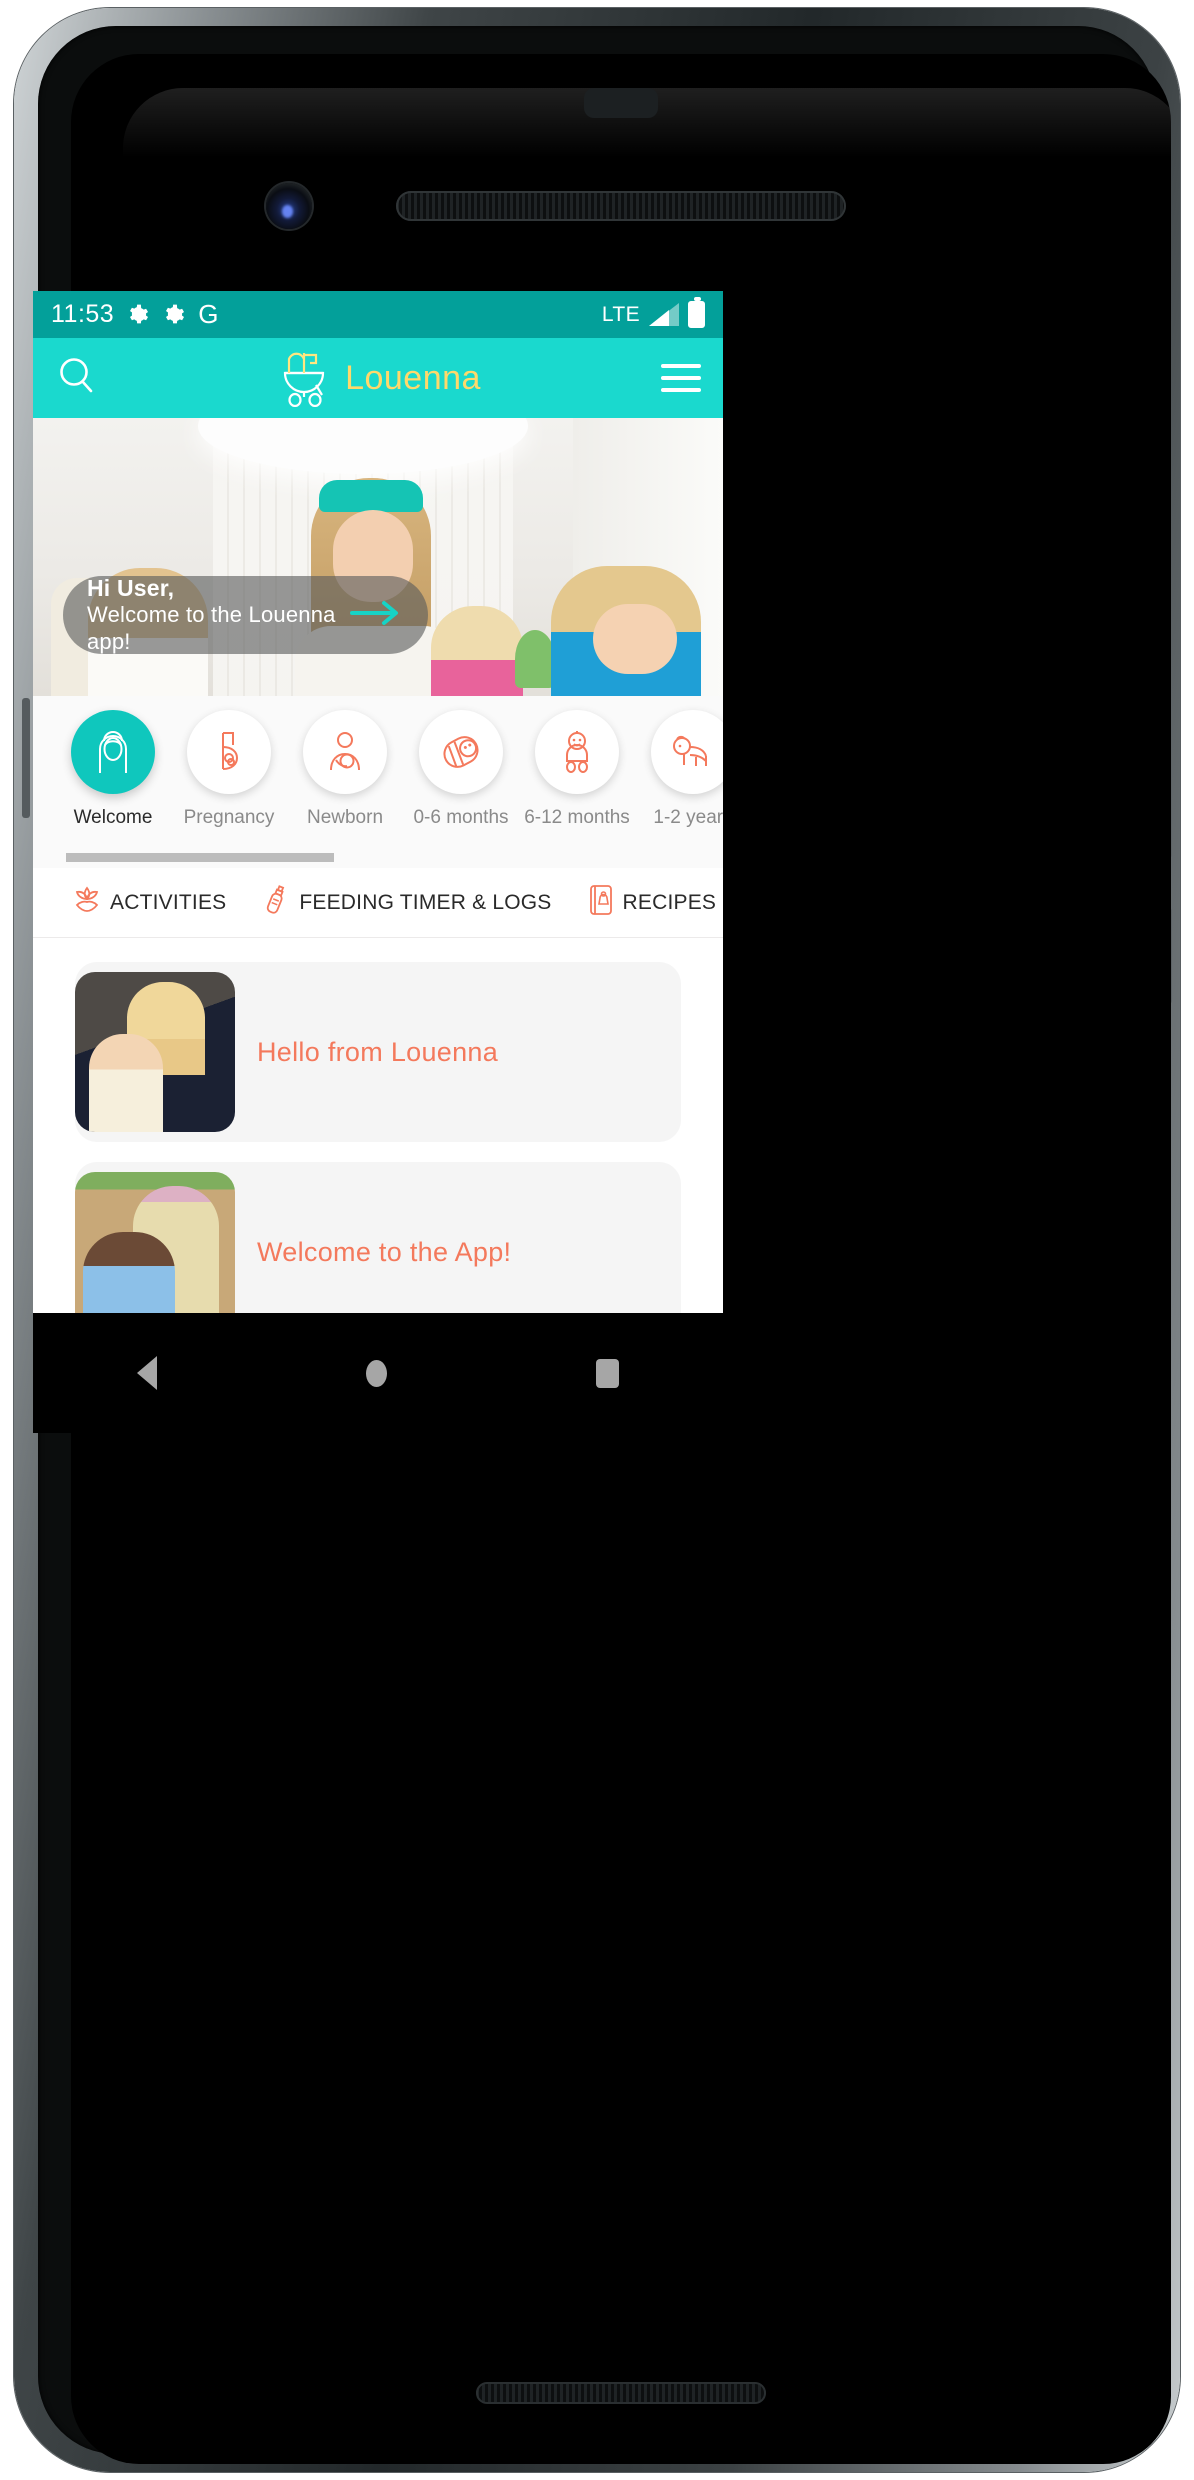  I want to click on network-type-label: LTE, so click(620, 314).